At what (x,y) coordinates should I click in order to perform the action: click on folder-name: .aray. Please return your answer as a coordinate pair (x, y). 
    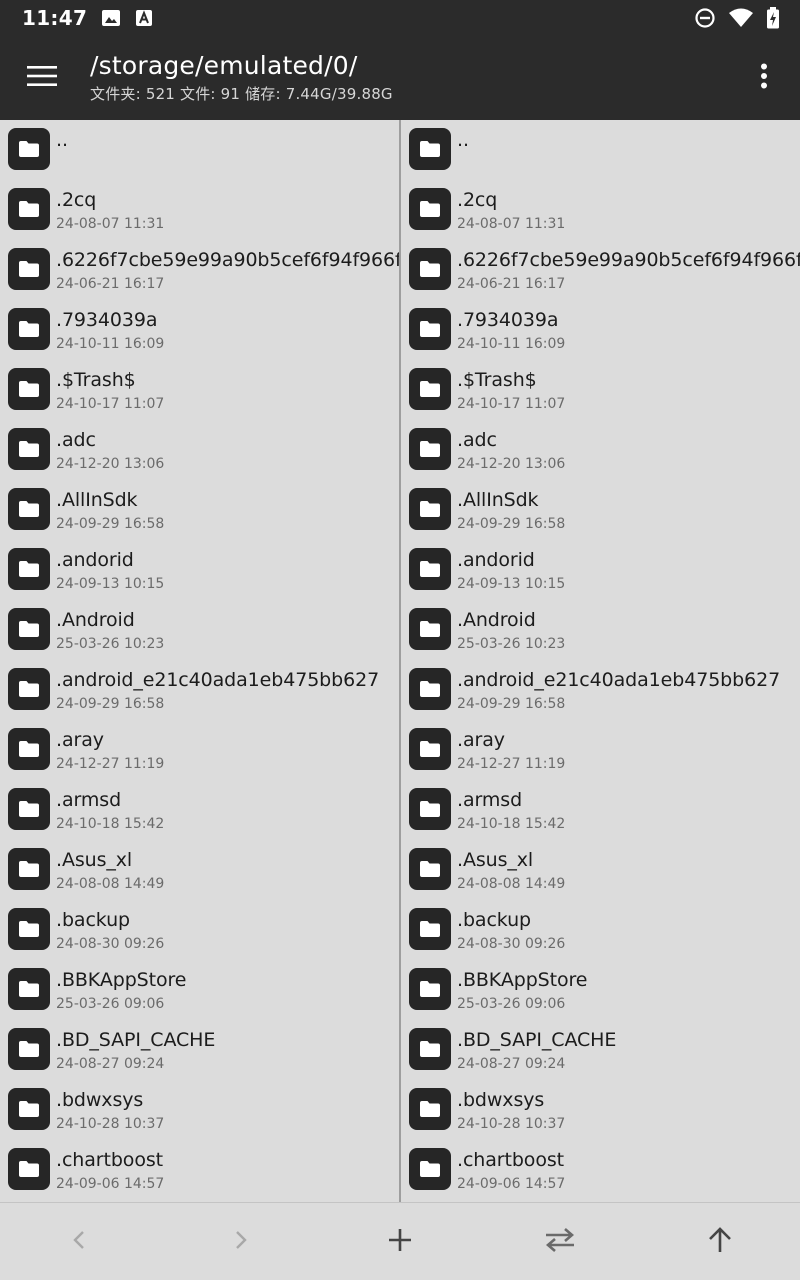
    Looking at the image, I should click on (80, 740).